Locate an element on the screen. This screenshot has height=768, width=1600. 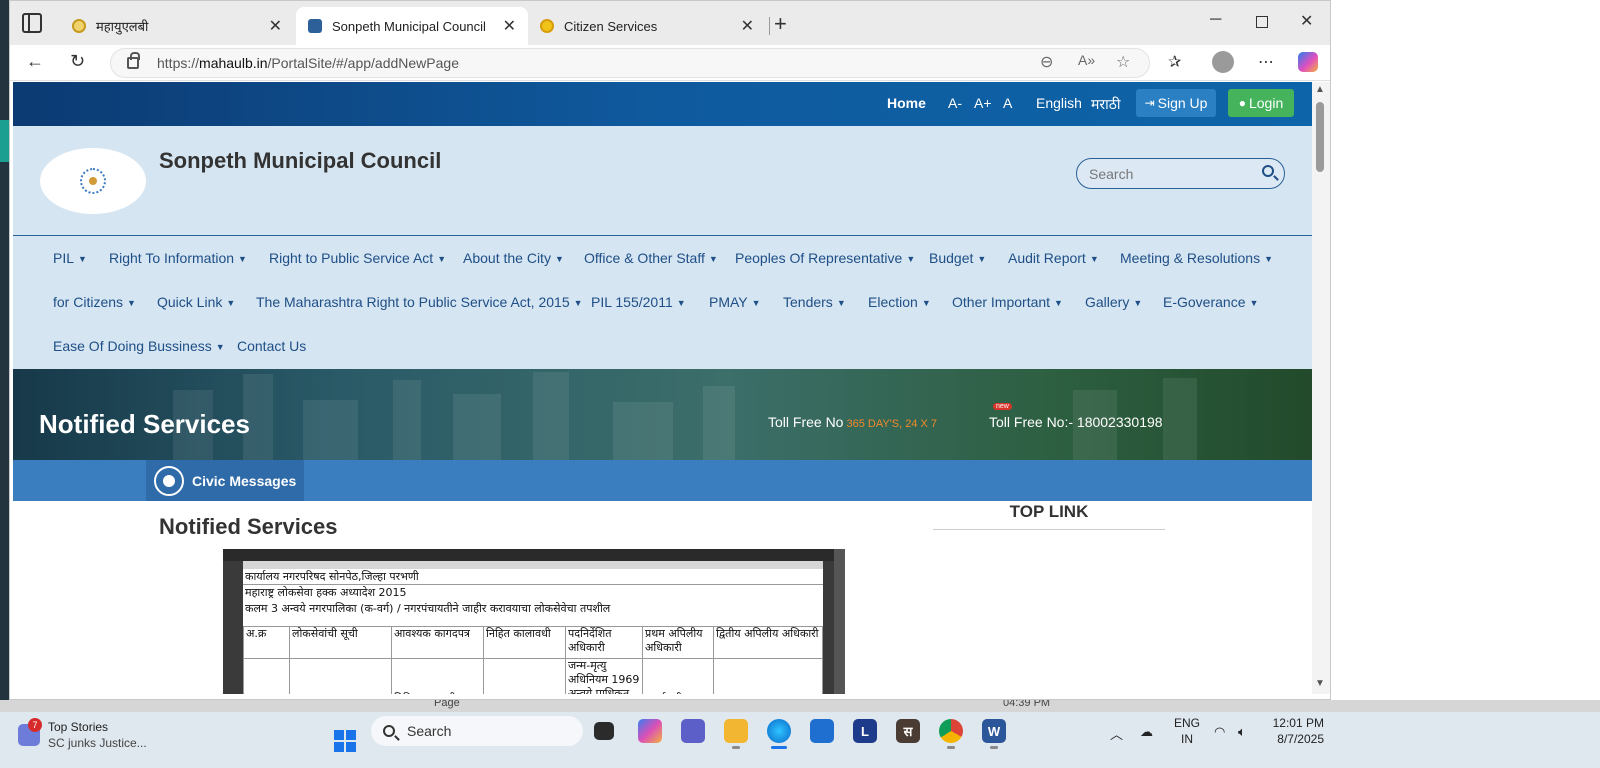
tab-citizen-services: Citizen Services ✕ is located at coordinates (647, 26).